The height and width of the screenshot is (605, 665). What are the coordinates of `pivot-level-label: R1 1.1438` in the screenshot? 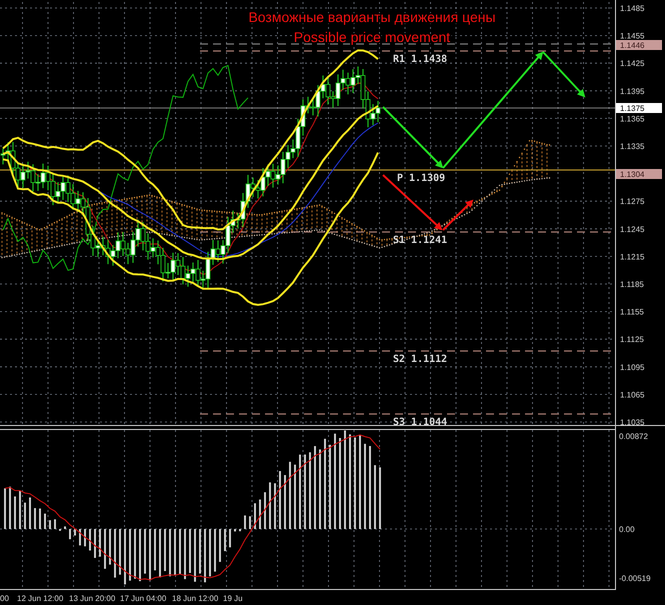 It's located at (420, 59).